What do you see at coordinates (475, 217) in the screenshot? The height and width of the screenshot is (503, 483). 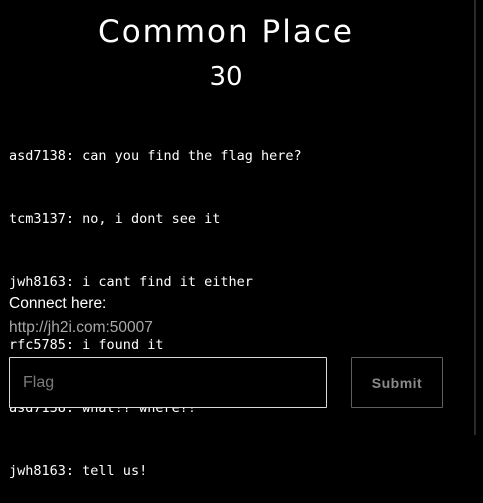 I see `panel-divider` at bounding box center [475, 217].